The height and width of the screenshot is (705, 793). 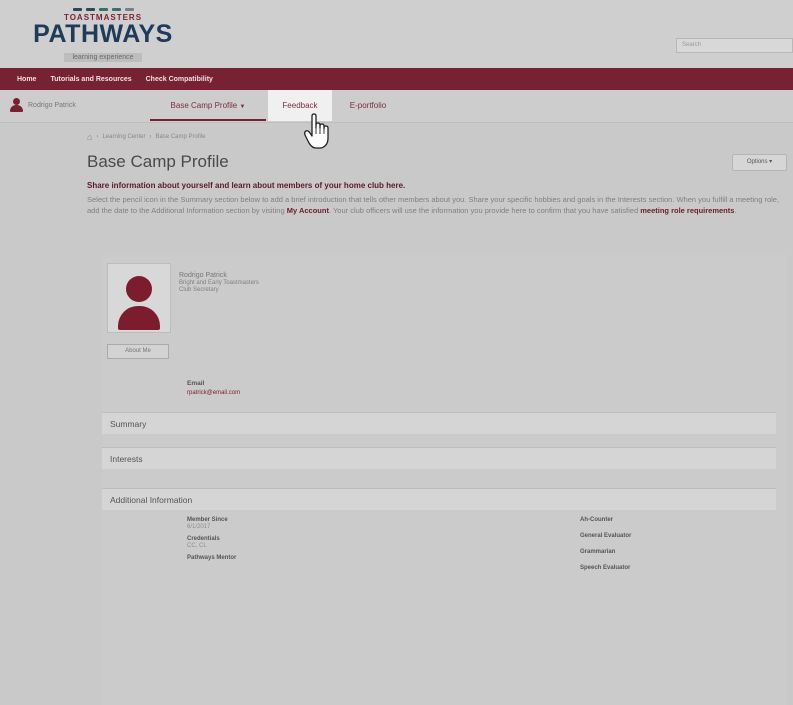 I want to click on role-speech-evaluator: Speech Evaluator, so click(x=605, y=568).